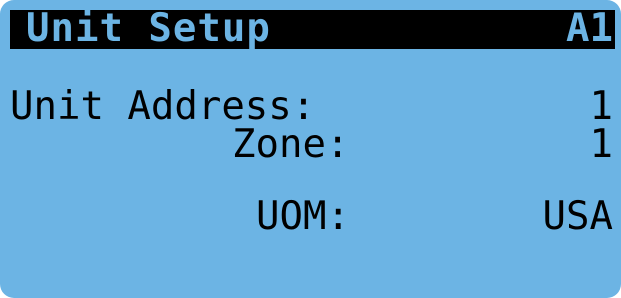 This screenshot has height=298, width=621. I want to click on zone-value: 1, so click(601, 145).